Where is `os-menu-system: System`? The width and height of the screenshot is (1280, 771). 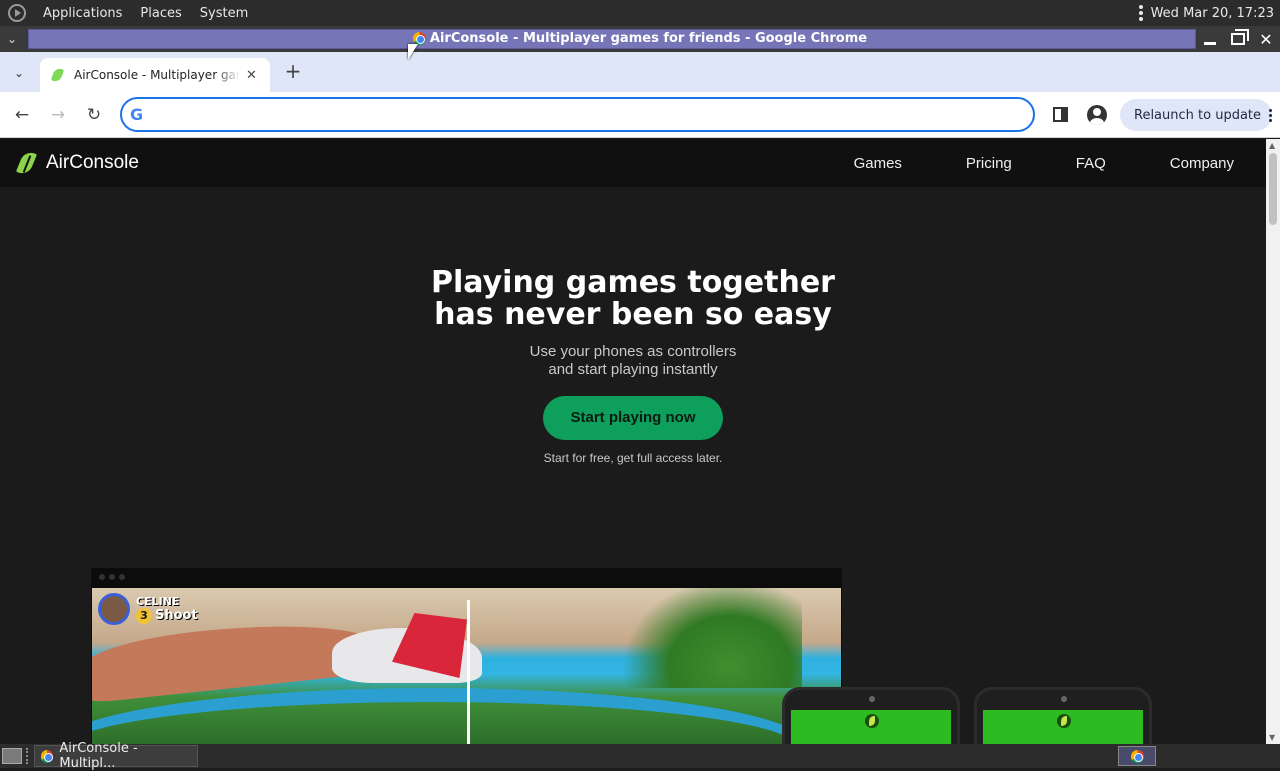
os-menu-system: System is located at coordinates (224, 13).